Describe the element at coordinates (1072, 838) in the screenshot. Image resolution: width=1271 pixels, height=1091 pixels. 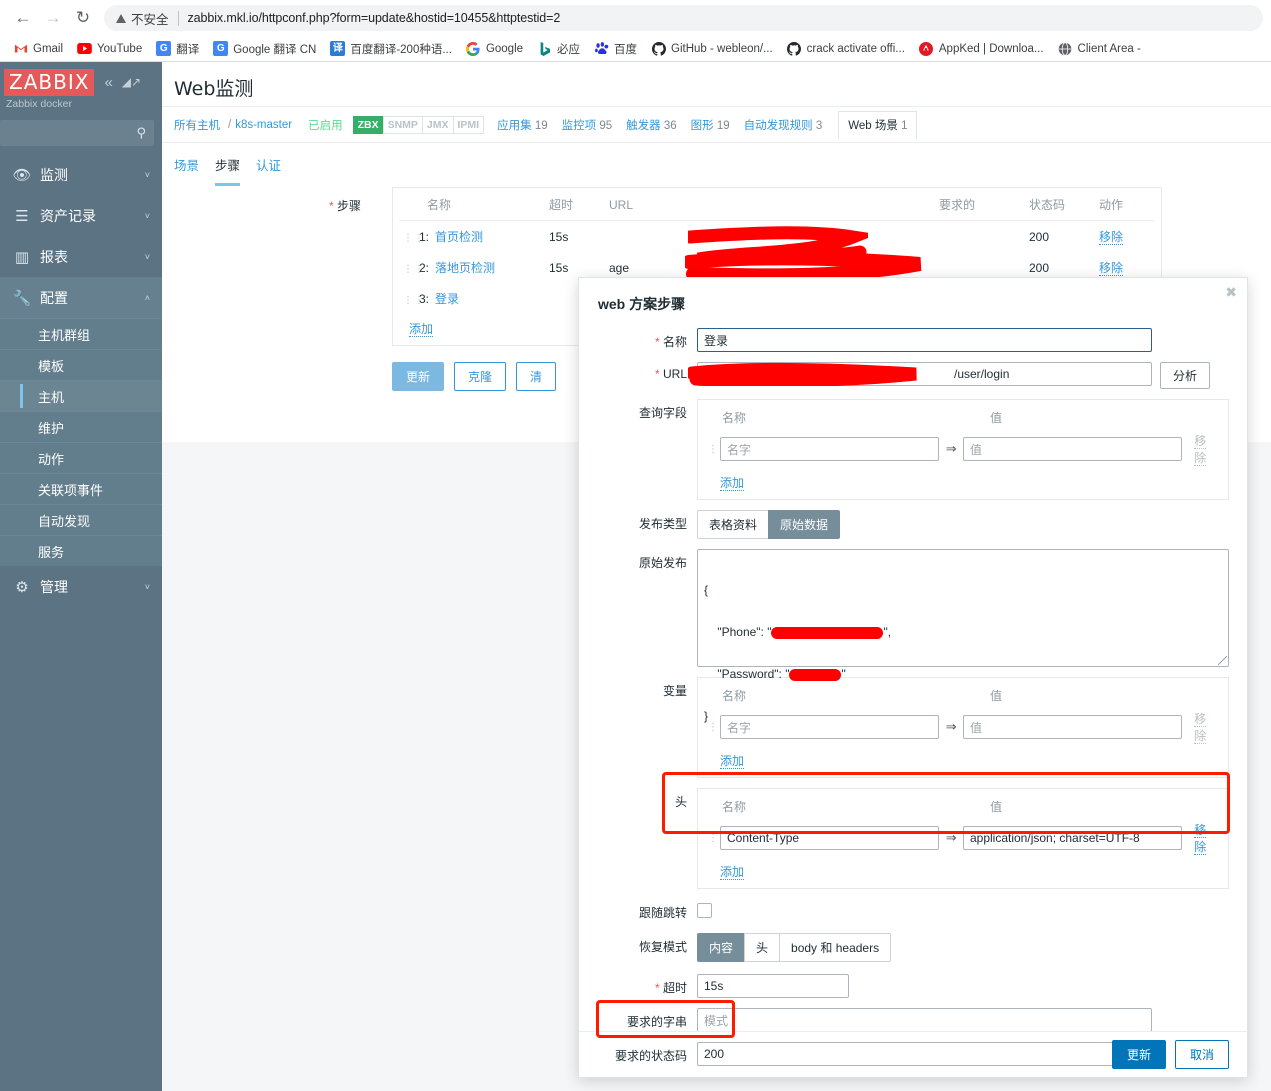
I see `header-value-input: application/json; charset=UTF-8` at that location.